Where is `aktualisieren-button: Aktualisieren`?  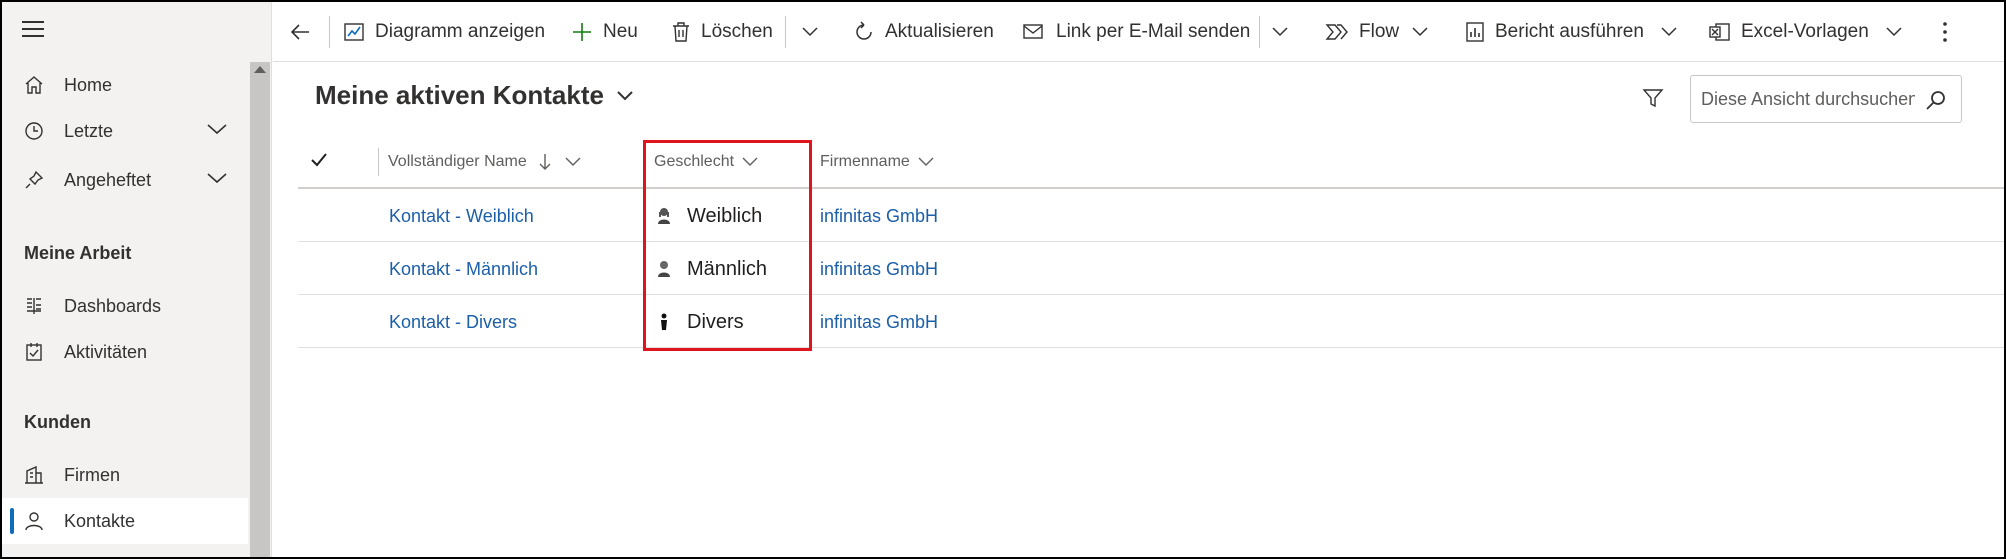 aktualisieren-button: Aktualisieren is located at coordinates (923, 32).